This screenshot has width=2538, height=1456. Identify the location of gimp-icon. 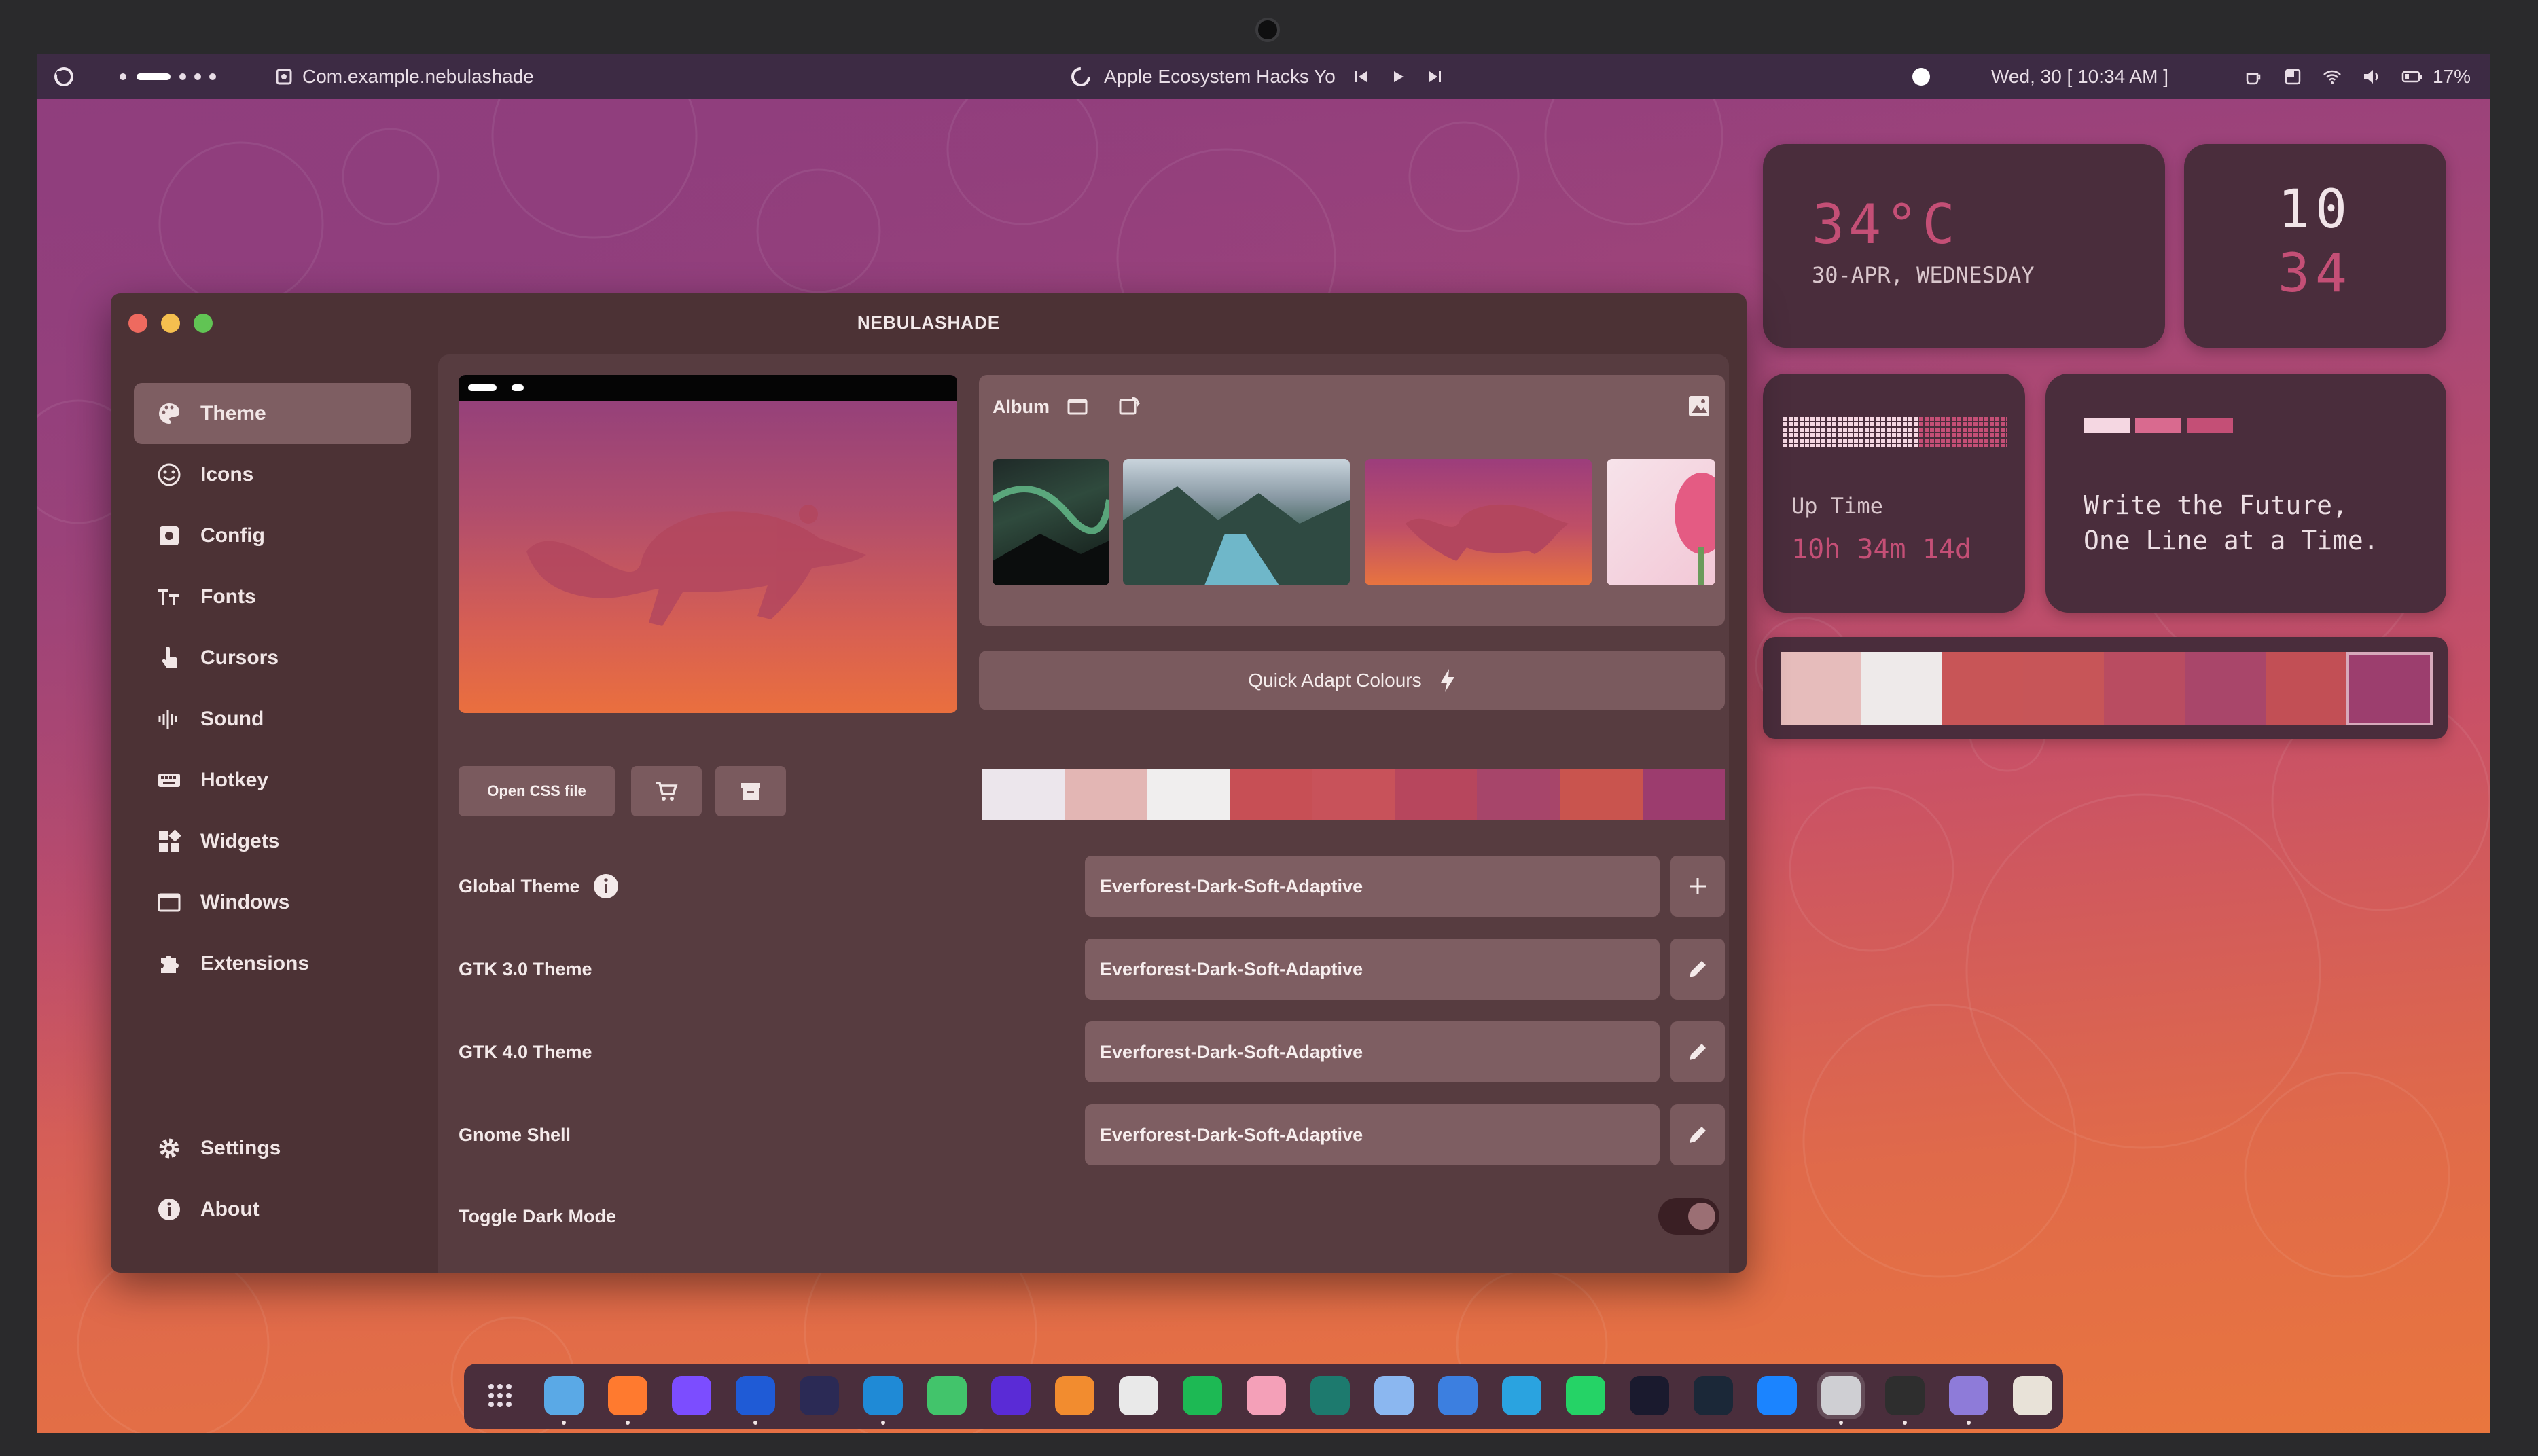
(1074, 1395).